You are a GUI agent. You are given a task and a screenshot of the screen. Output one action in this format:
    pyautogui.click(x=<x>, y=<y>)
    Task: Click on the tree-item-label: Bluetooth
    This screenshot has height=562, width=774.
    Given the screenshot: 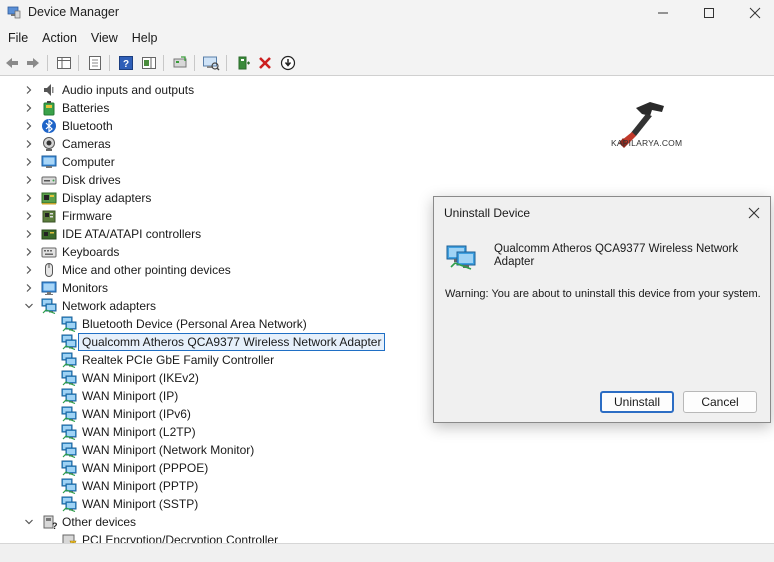 What is the action you would take?
    pyautogui.click(x=87, y=126)
    